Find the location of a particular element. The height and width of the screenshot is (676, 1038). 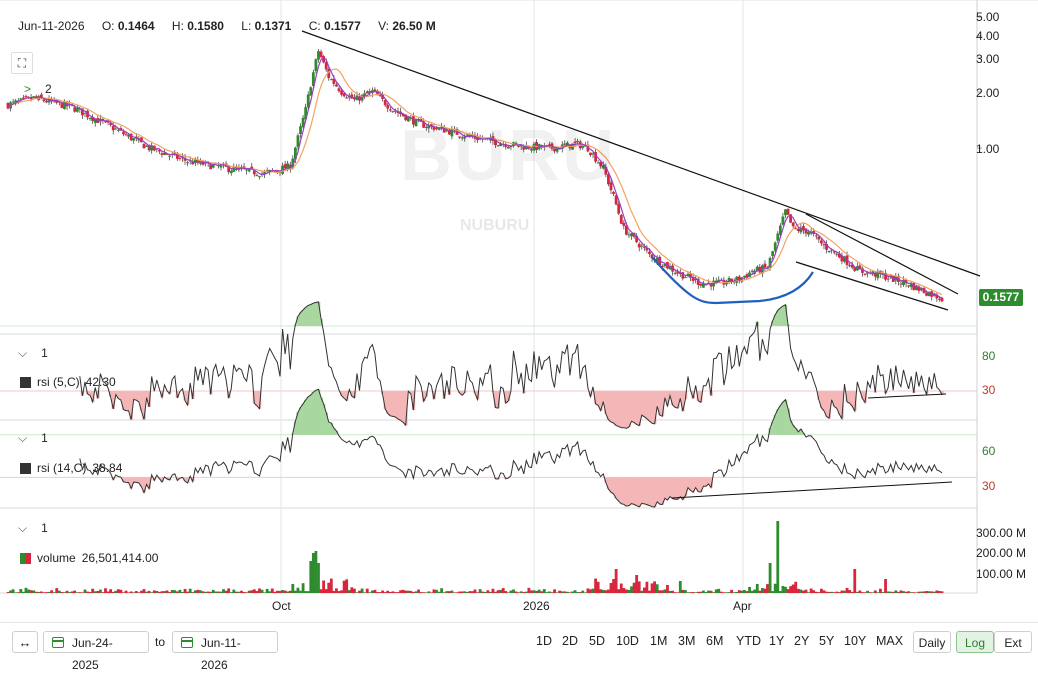

interval-select: Daily is located at coordinates (932, 642).